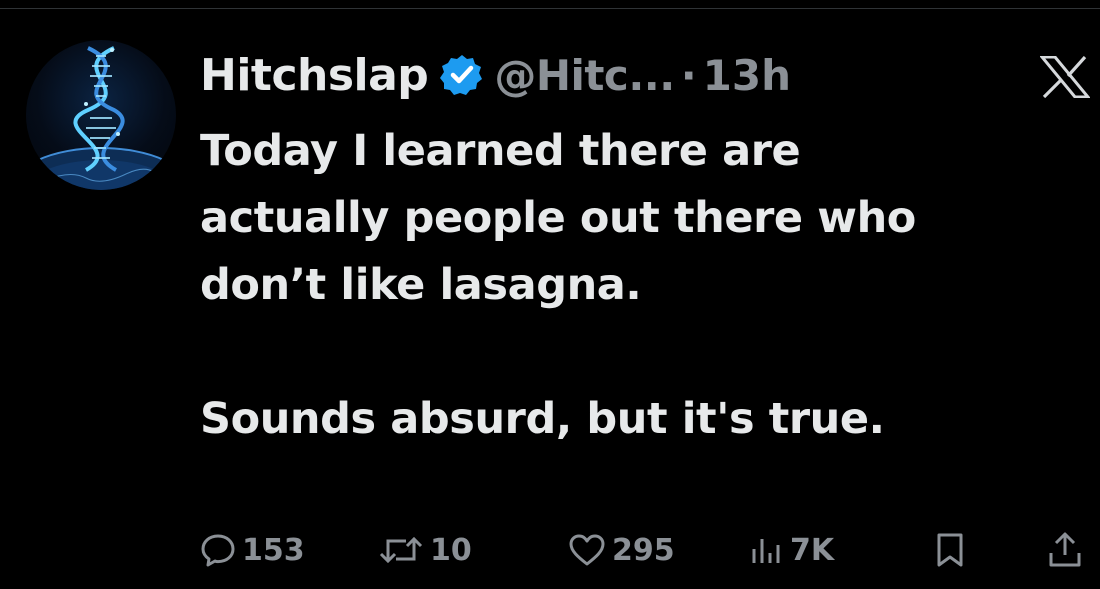 The width and height of the screenshot is (1100, 589). I want to click on share-button, so click(1065, 550).